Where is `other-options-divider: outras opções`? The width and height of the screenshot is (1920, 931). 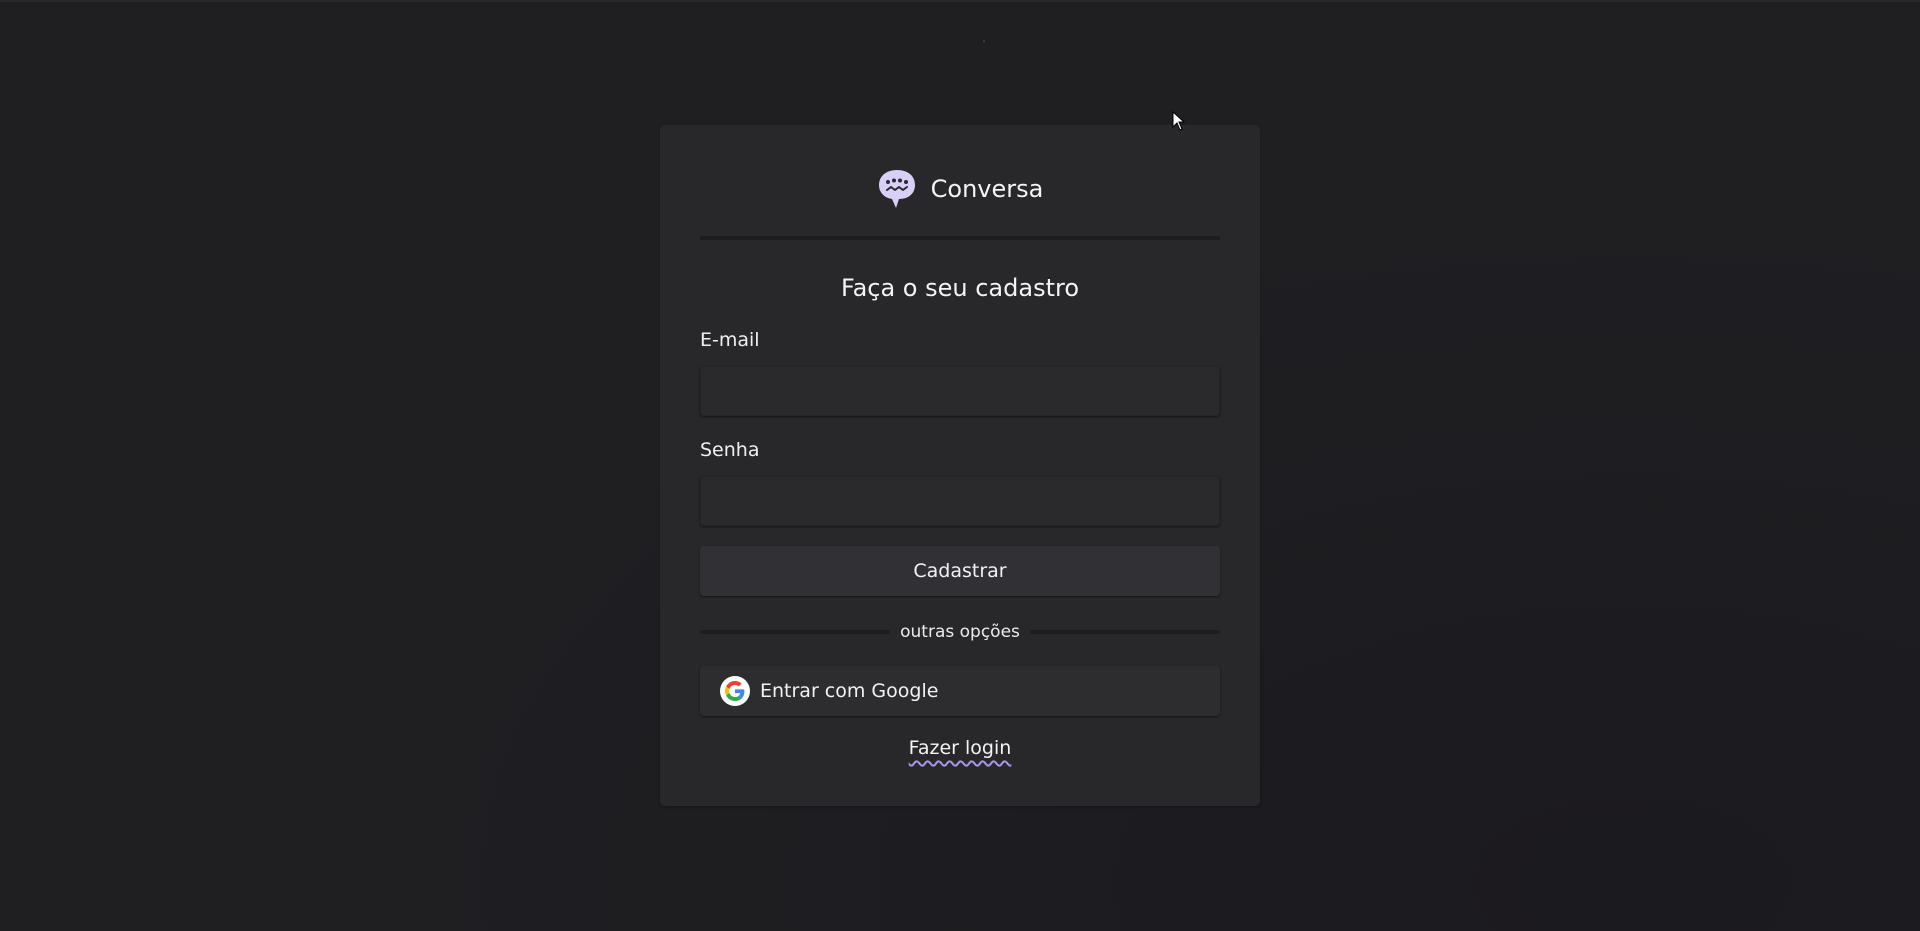 other-options-divider: outras opções is located at coordinates (960, 632).